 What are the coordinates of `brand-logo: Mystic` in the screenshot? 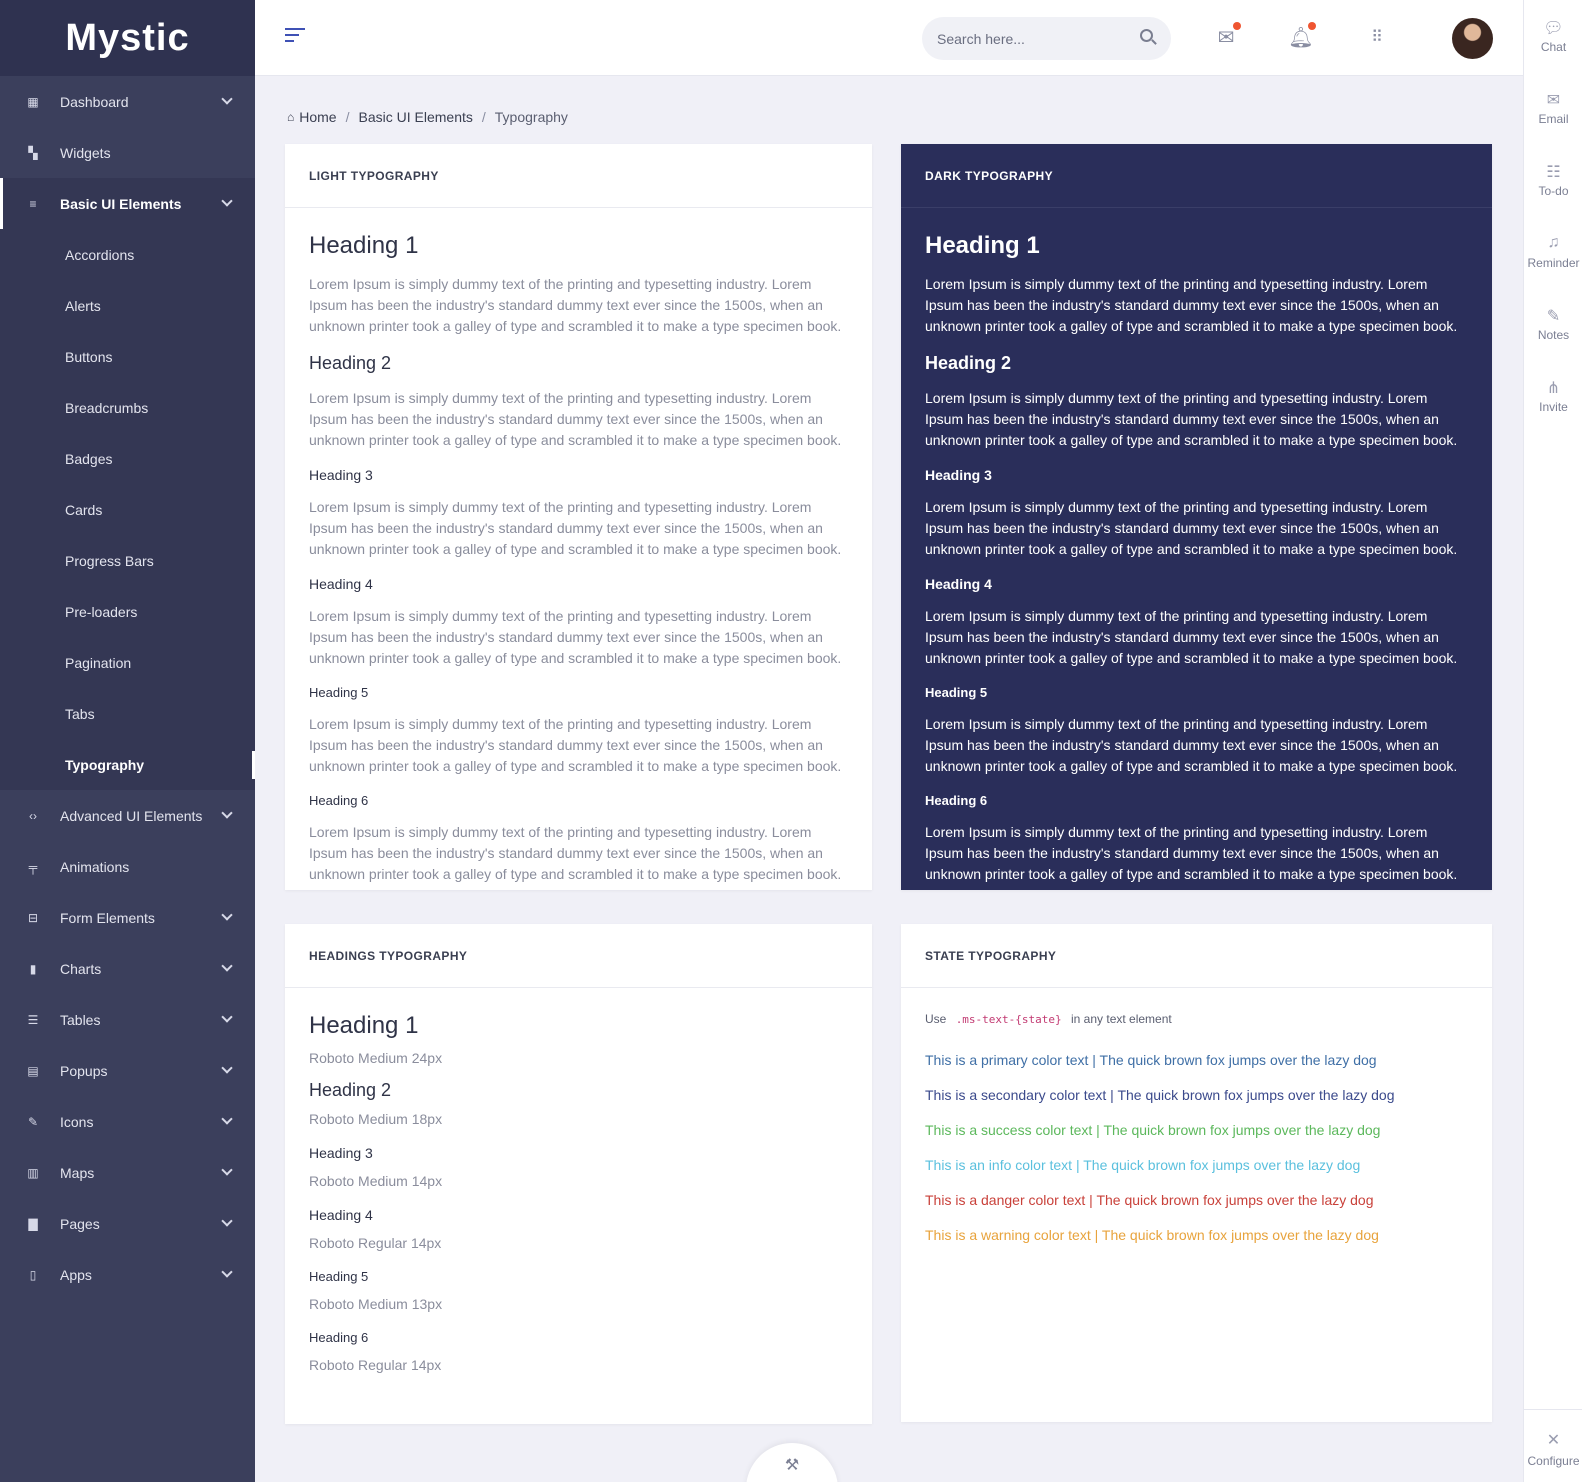 It's located at (127, 38).